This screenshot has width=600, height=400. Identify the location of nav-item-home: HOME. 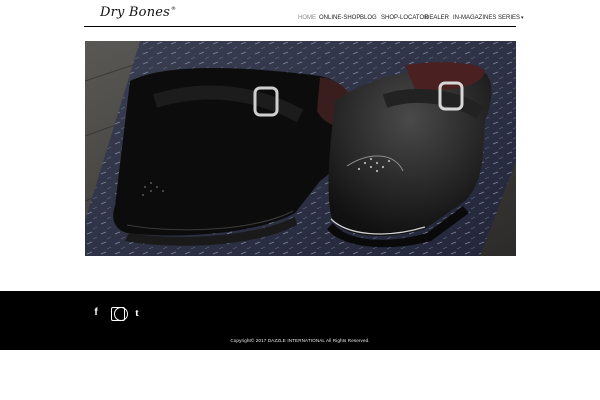
(307, 18).